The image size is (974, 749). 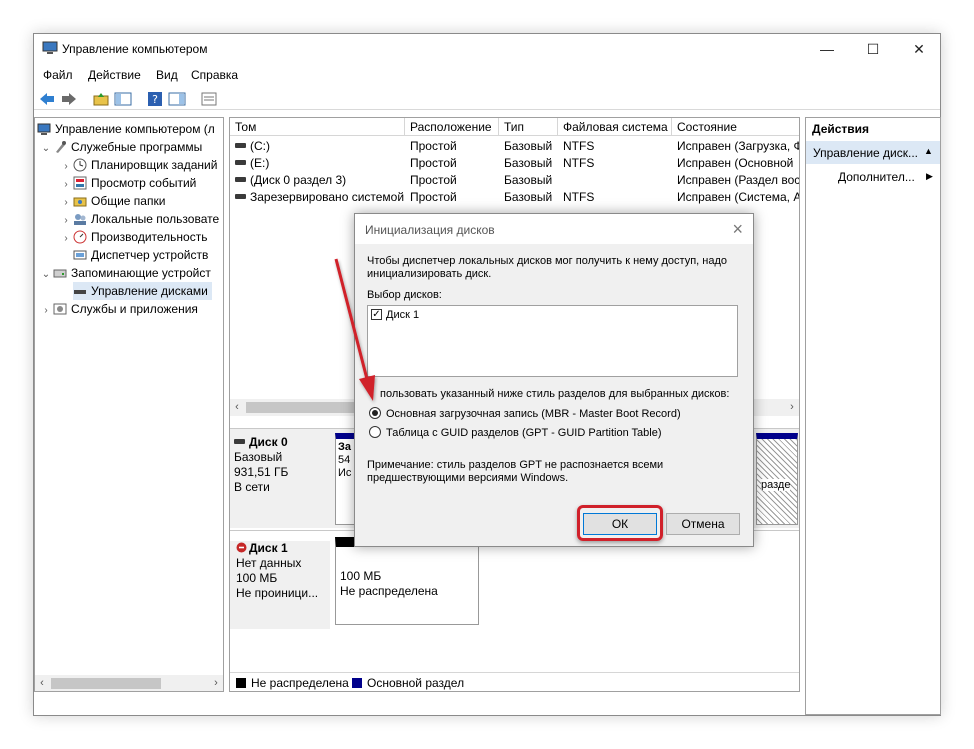 What do you see at coordinates (615, 127) in the screenshot?
I see `column-header-filesystem: Файловая система` at bounding box center [615, 127].